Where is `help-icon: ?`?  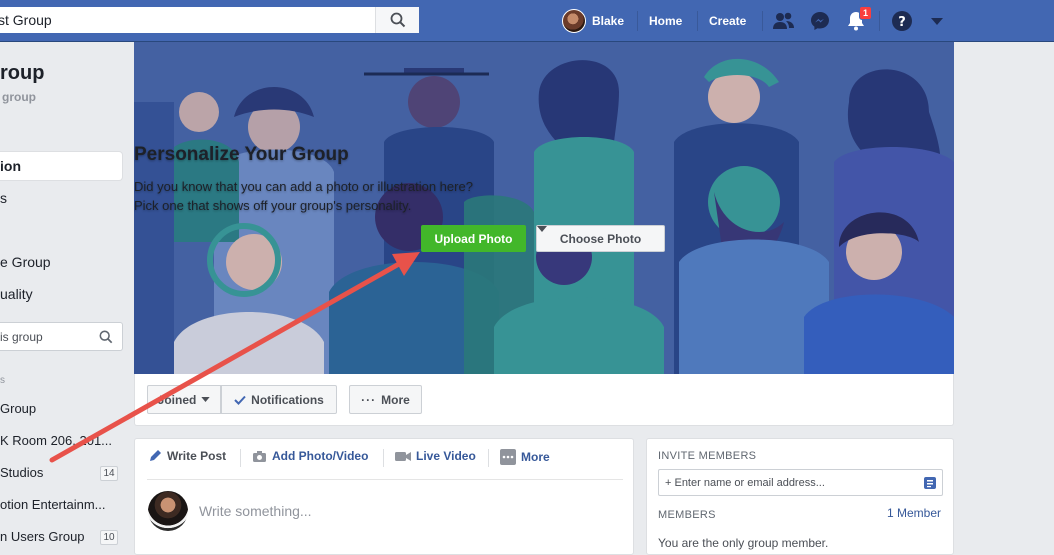 help-icon: ? is located at coordinates (902, 21).